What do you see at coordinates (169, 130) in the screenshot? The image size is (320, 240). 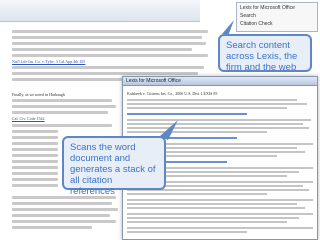 I see `arrow-right-icon` at bounding box center [169, 130].